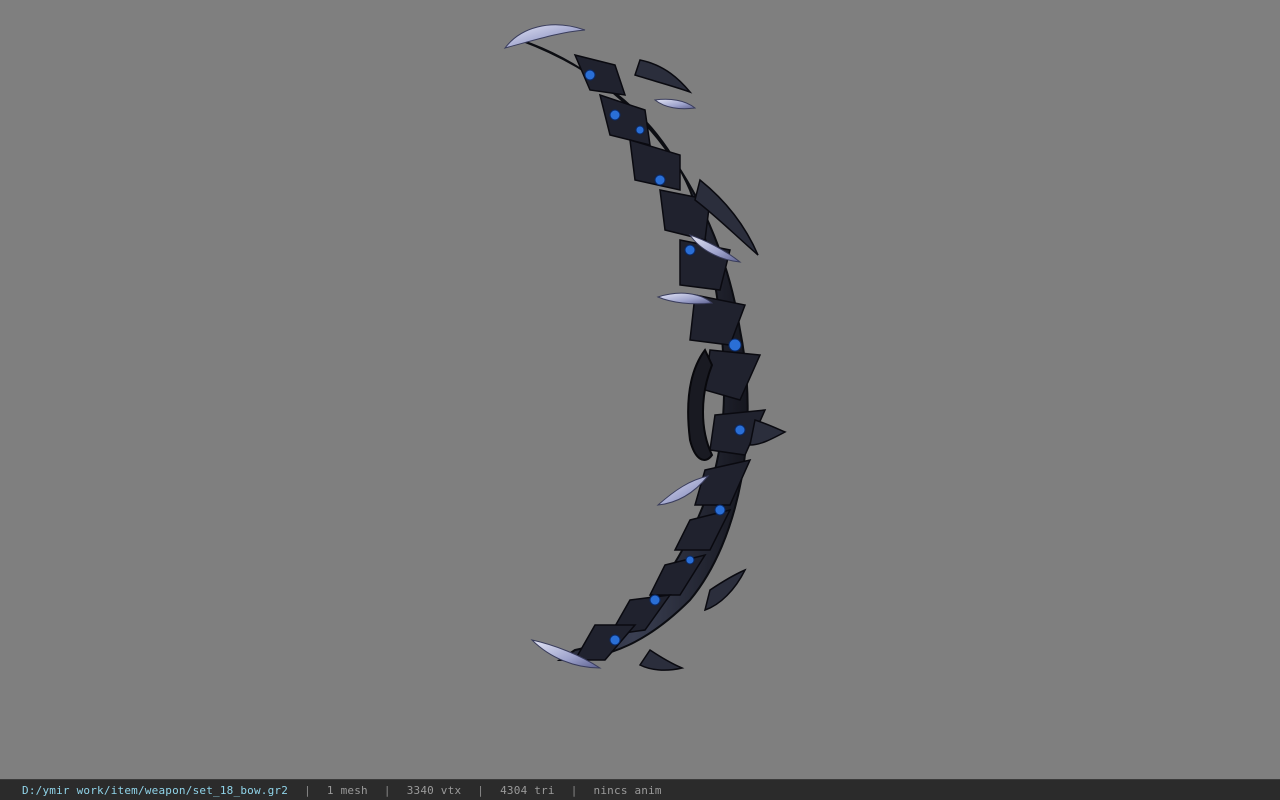 The height and width of the screenshot is (800, 1280). Describe the element at coordinates (627, 790) in the screenshot. I see `animation-status: nincs anim` at that location.